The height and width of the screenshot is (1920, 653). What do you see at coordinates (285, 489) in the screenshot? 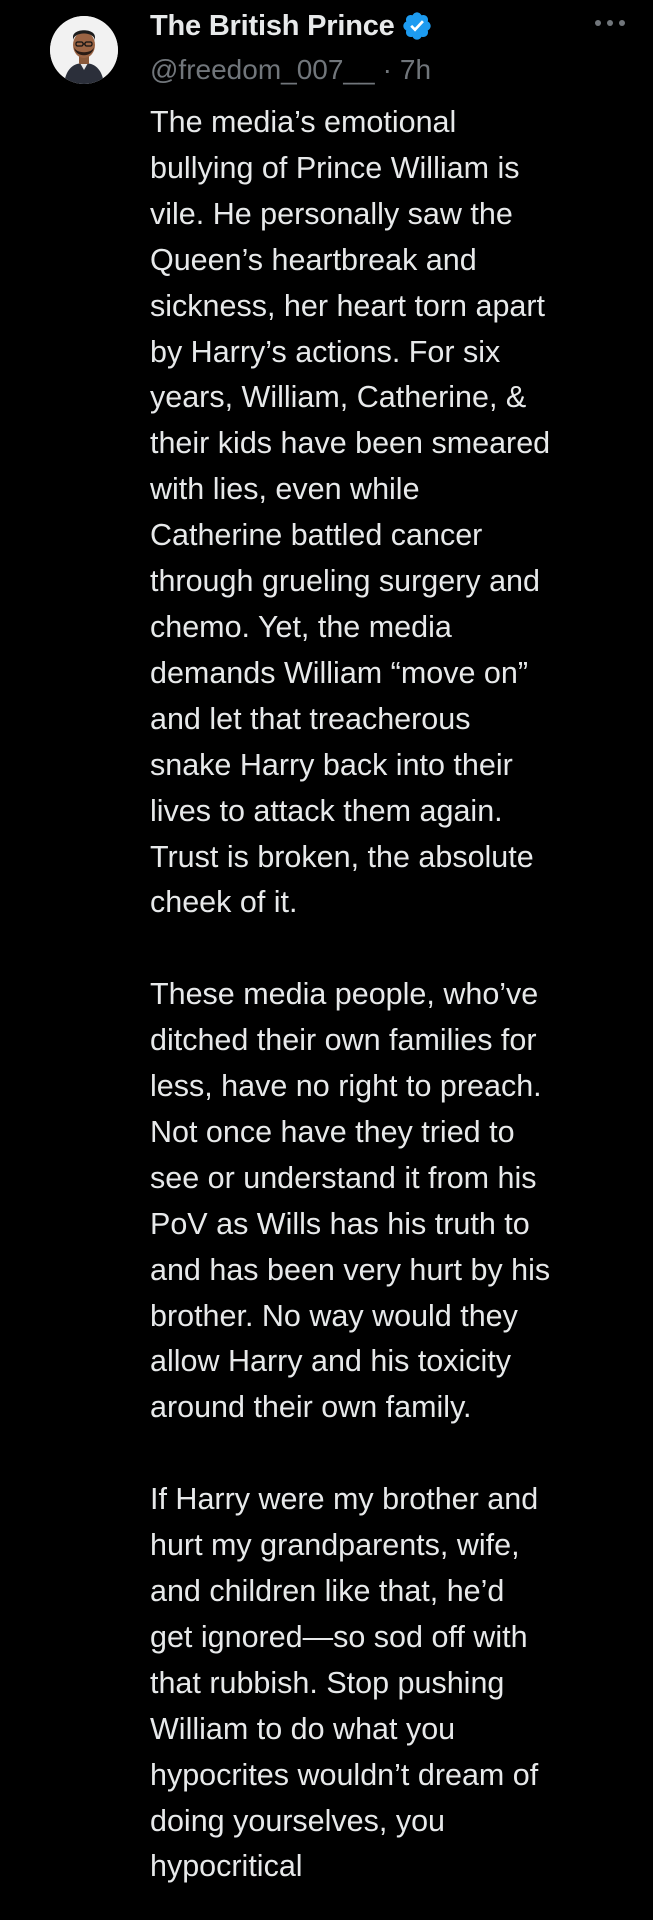
I see `text-line: with lies, even while` at bounding box center [285, 489].